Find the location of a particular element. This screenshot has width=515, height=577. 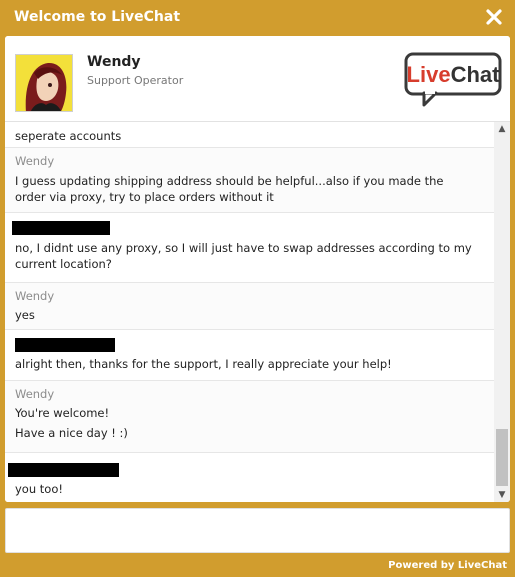

svg-text: LiveChat is located at coordinates (454, 74).